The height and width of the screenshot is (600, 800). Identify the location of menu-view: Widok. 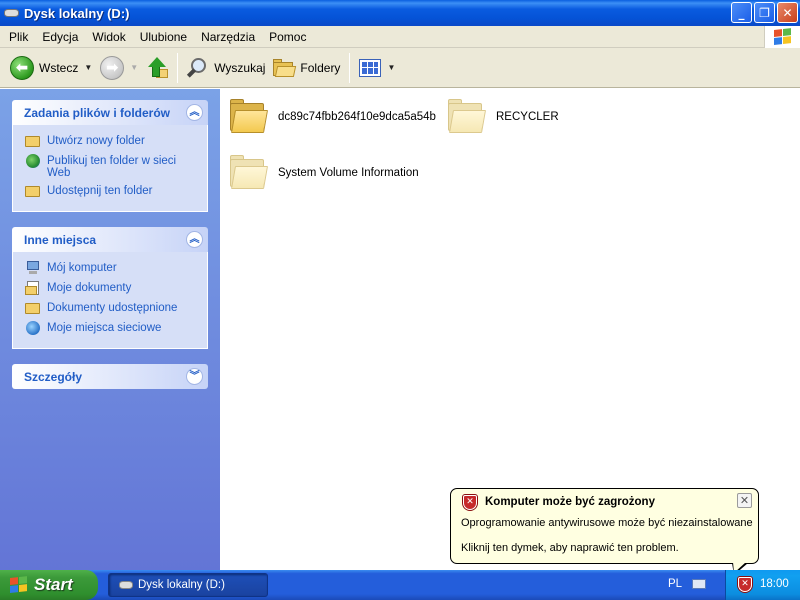
(108, 37).